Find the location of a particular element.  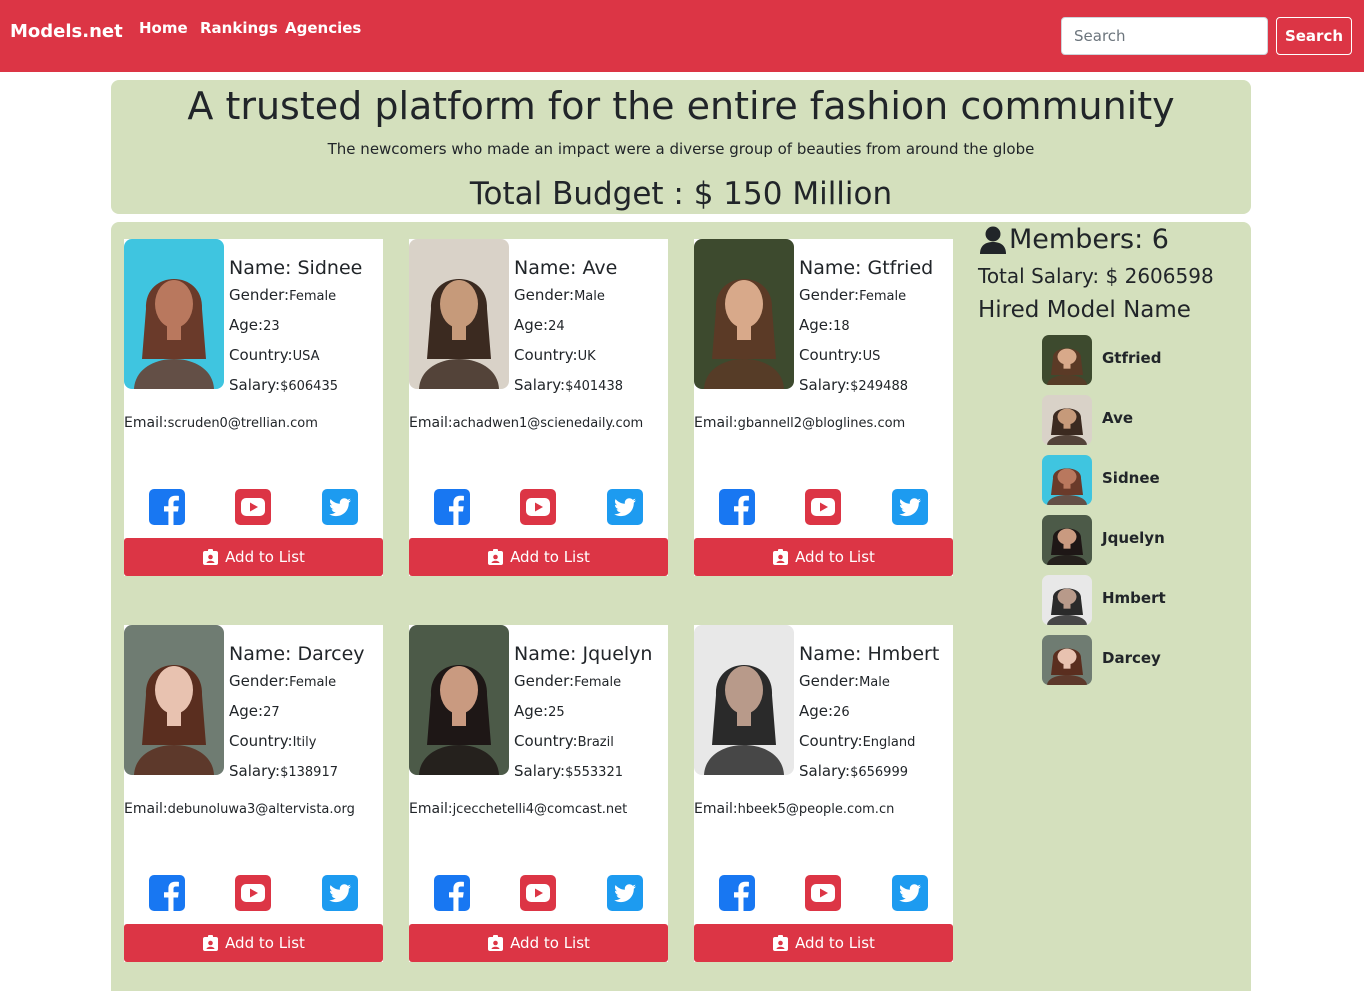

model-country: Country:Itily is located at coordinates (273, 741).